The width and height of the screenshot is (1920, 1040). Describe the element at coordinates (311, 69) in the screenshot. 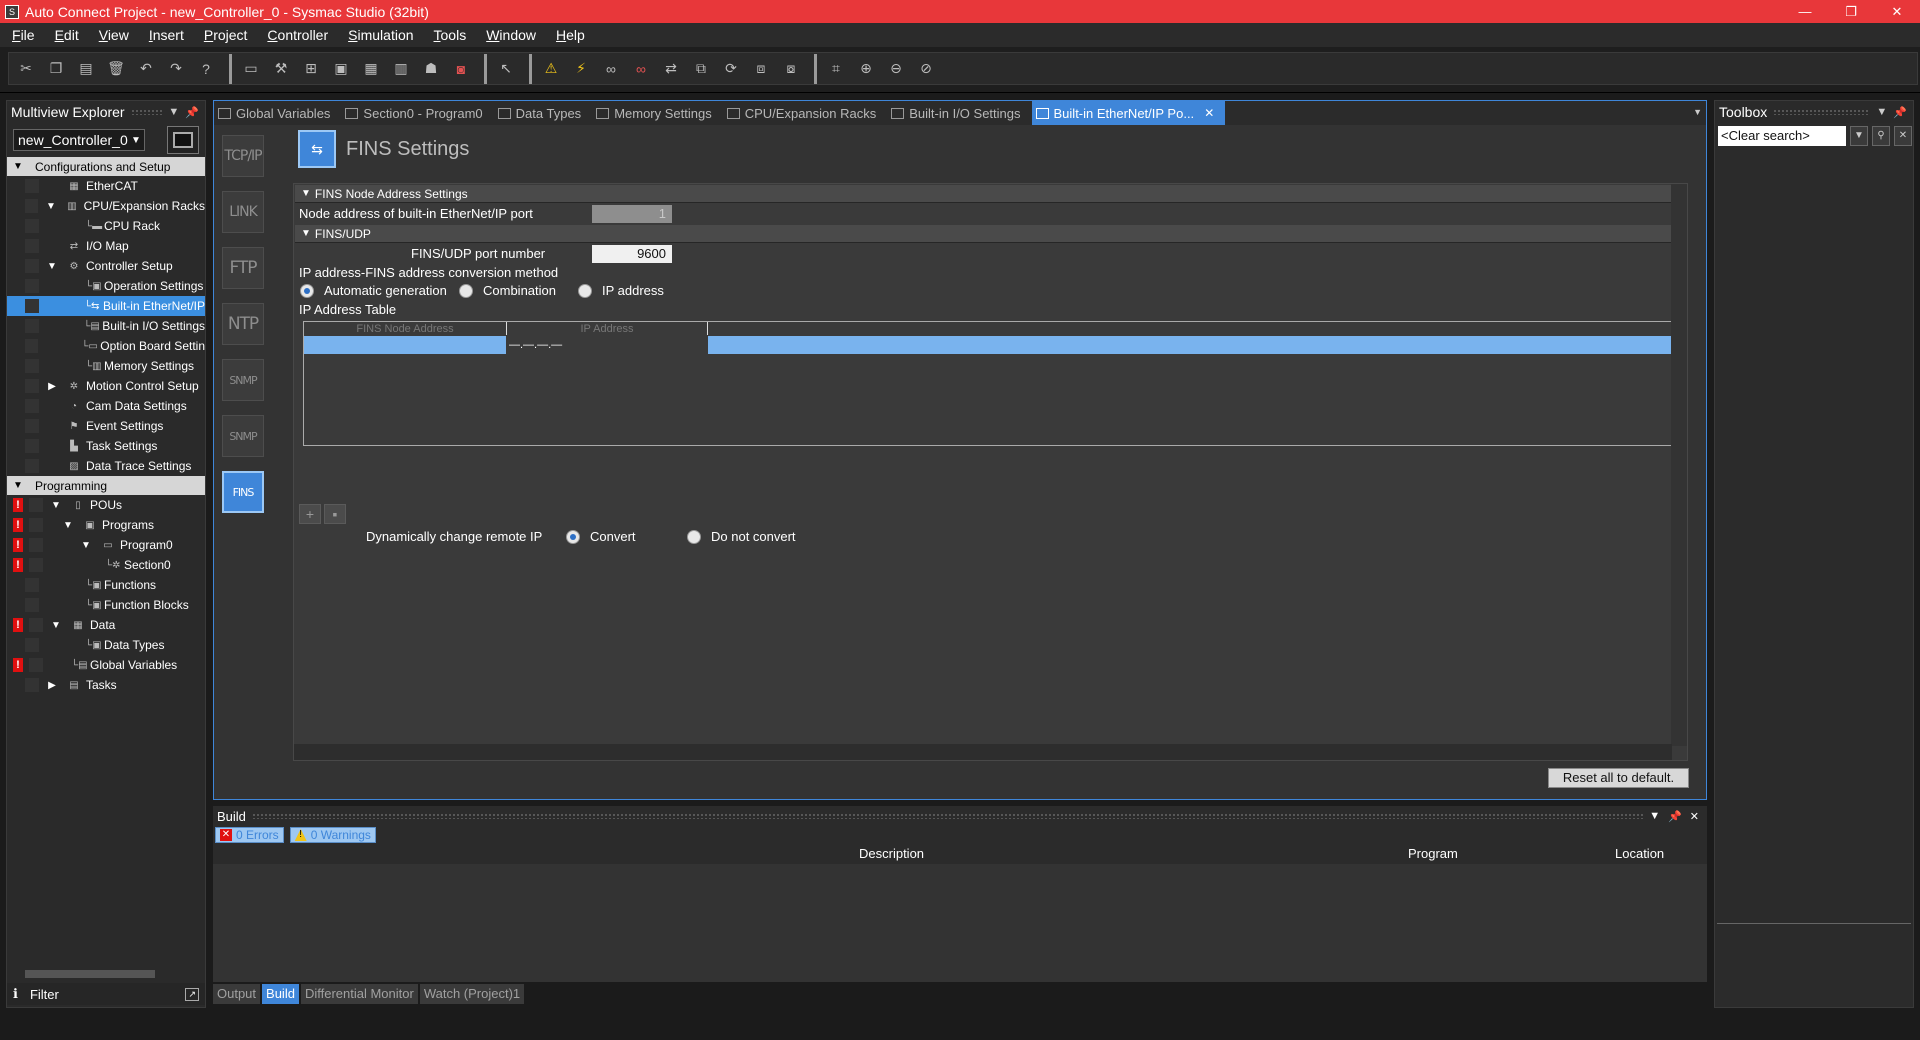

I see `network-icon: ⊞` at that location.